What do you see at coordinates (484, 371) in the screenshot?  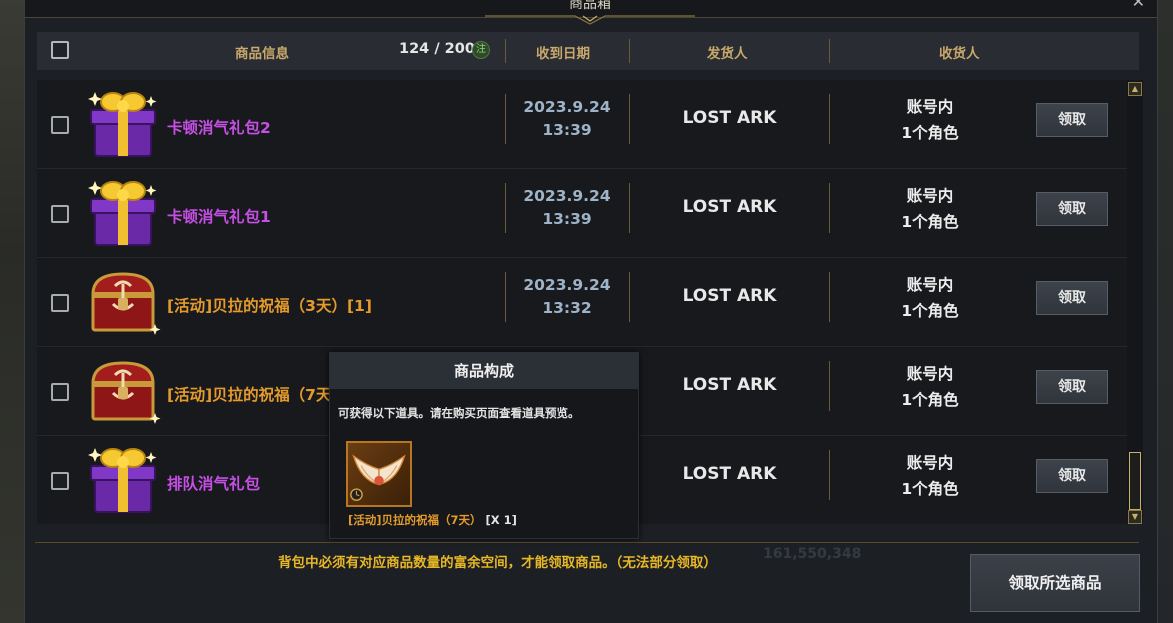 I see `tooltip-title: 商品构成` at bounding box center [484, 371].